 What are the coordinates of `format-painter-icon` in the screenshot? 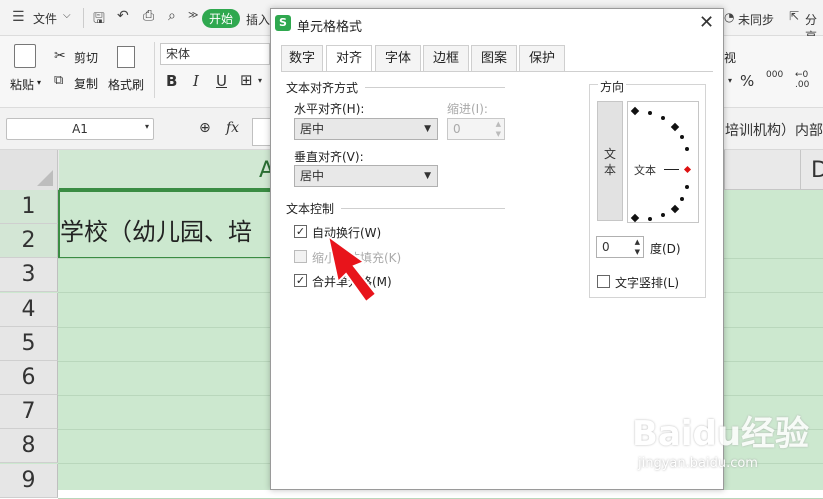 It's located at (126, 57).